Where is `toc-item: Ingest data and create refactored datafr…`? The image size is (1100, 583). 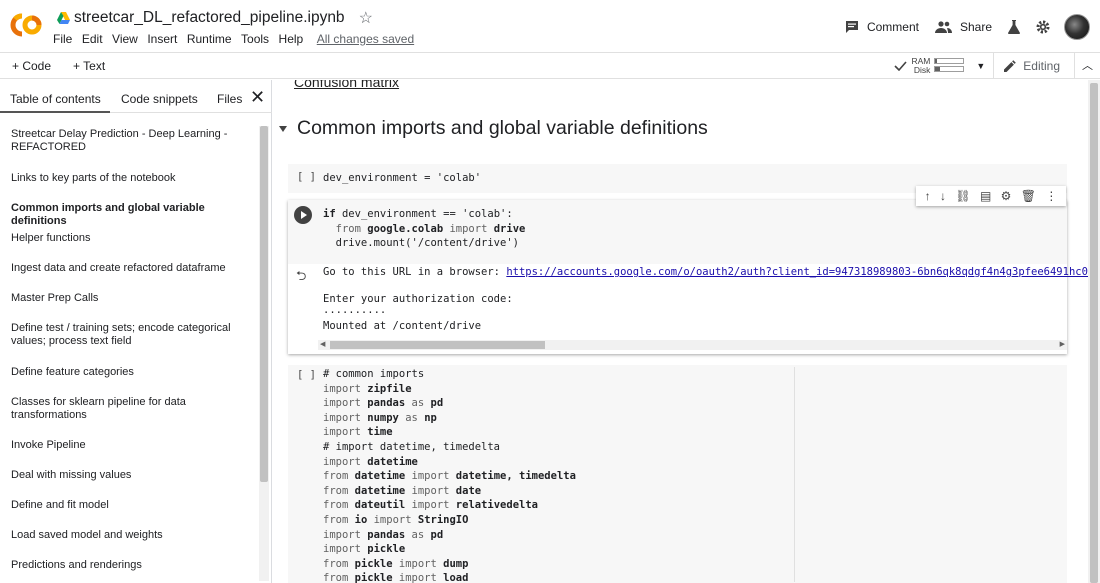
toc-item: Ingest data and create refactored datafr… is located at coordinates (128, 268).